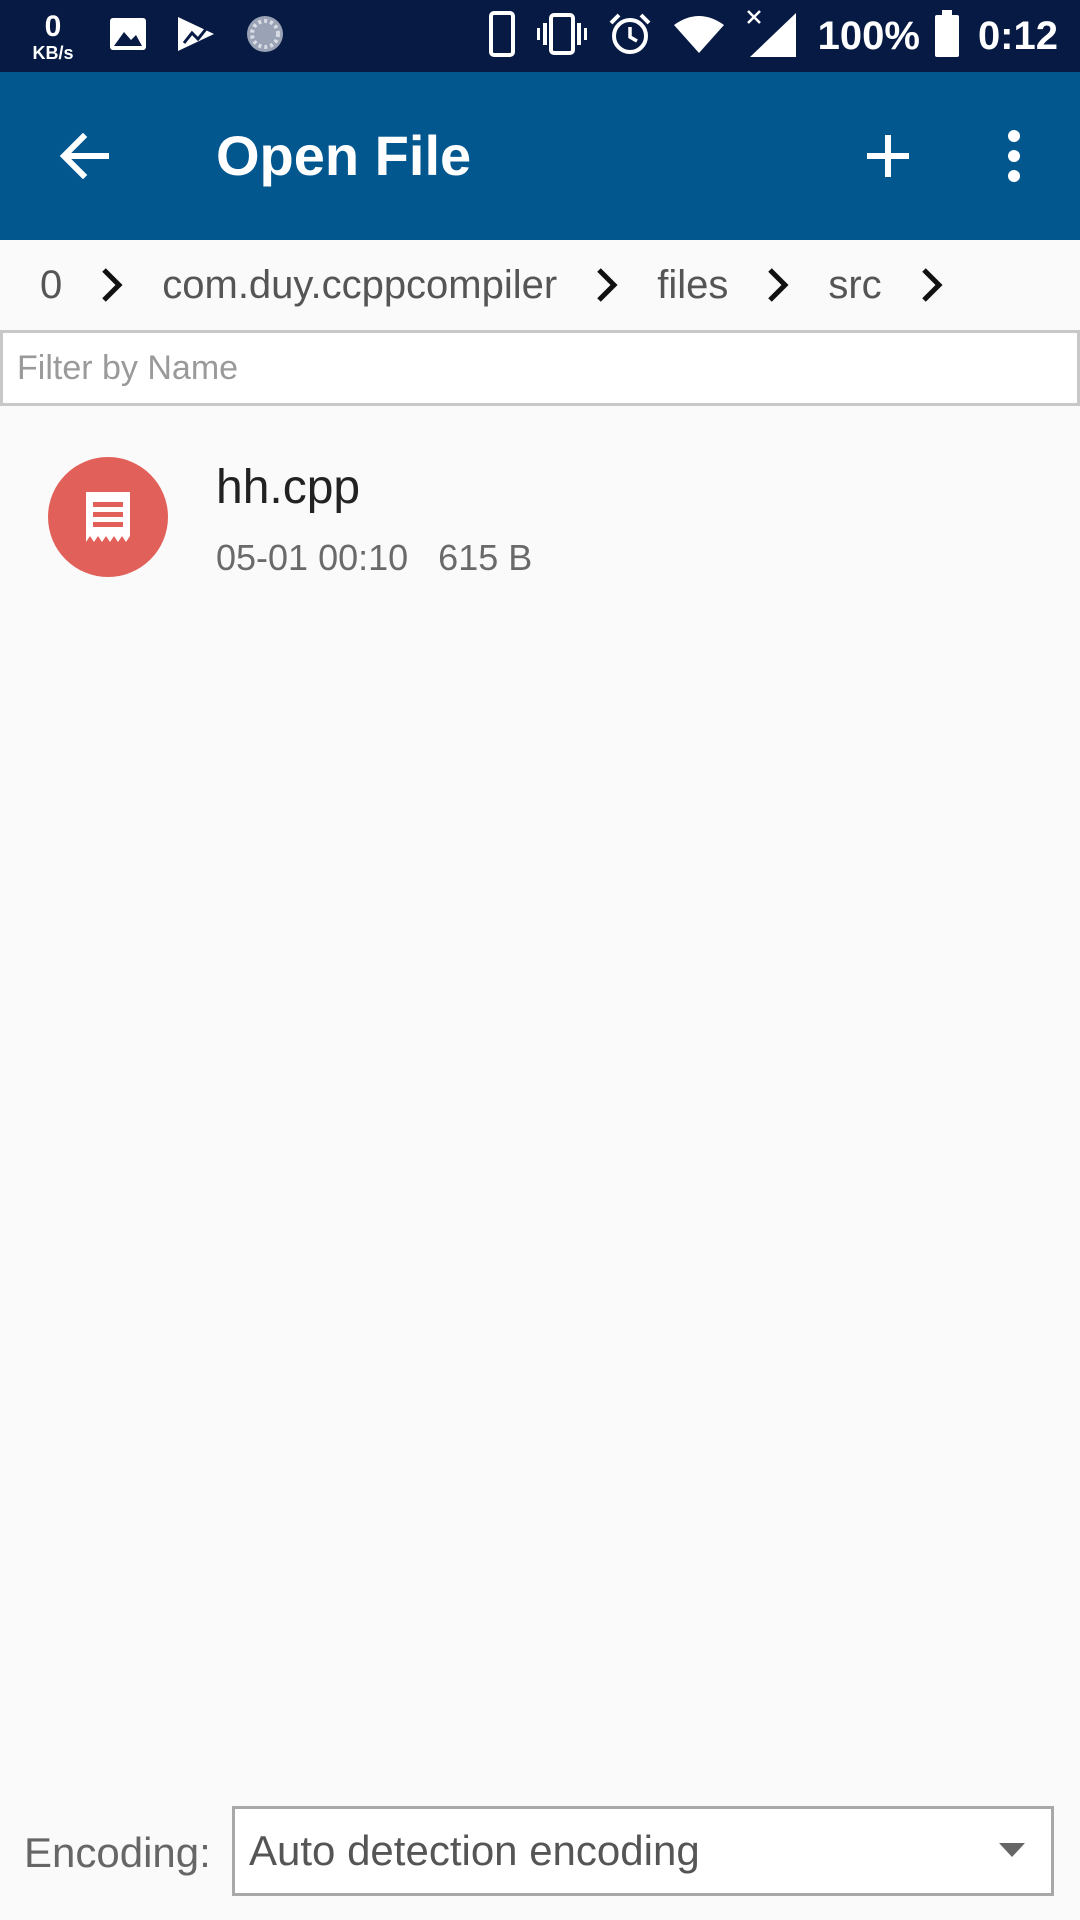  What do you see at coordinates (502, 36) in the screenshot?
I see `phone-icon` at bounding box center [502, 36].